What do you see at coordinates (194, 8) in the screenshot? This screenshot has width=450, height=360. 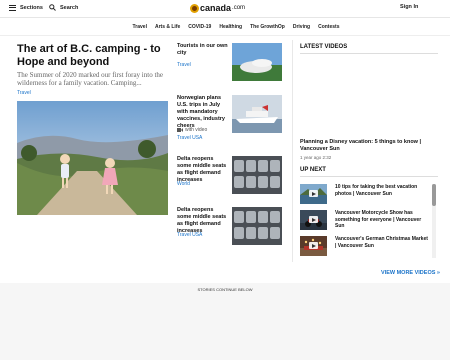 I see `logo-icon` at bounding box center [194, 8].